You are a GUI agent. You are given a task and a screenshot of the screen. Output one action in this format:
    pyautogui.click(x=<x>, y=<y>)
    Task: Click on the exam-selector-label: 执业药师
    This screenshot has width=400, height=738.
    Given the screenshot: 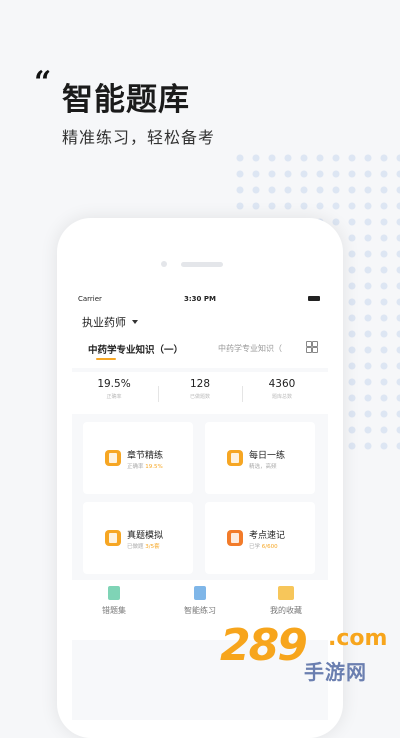 What is the action you would take?
    pyautogui.click(x=104, y=322)
    